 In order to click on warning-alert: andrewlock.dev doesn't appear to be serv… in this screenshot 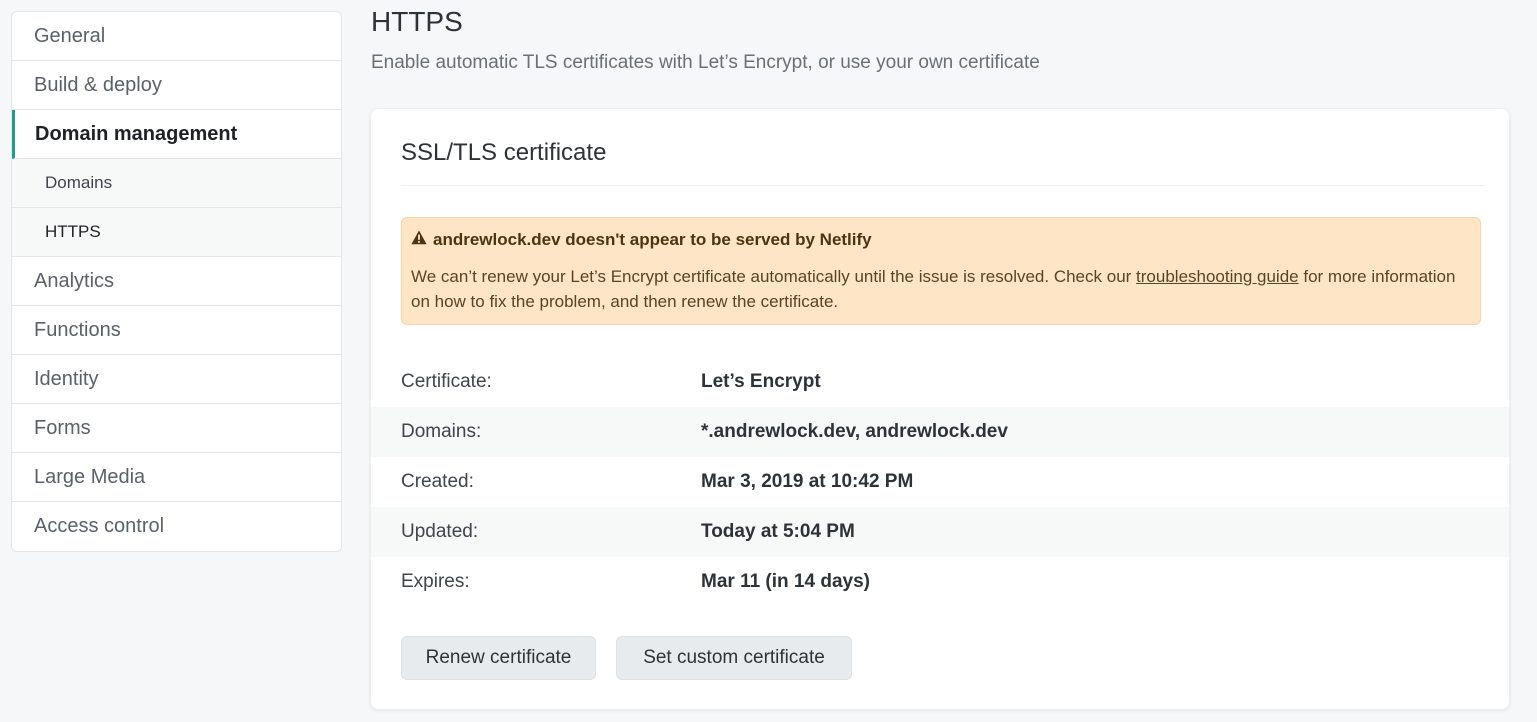, I will do `click(941, 271)`.